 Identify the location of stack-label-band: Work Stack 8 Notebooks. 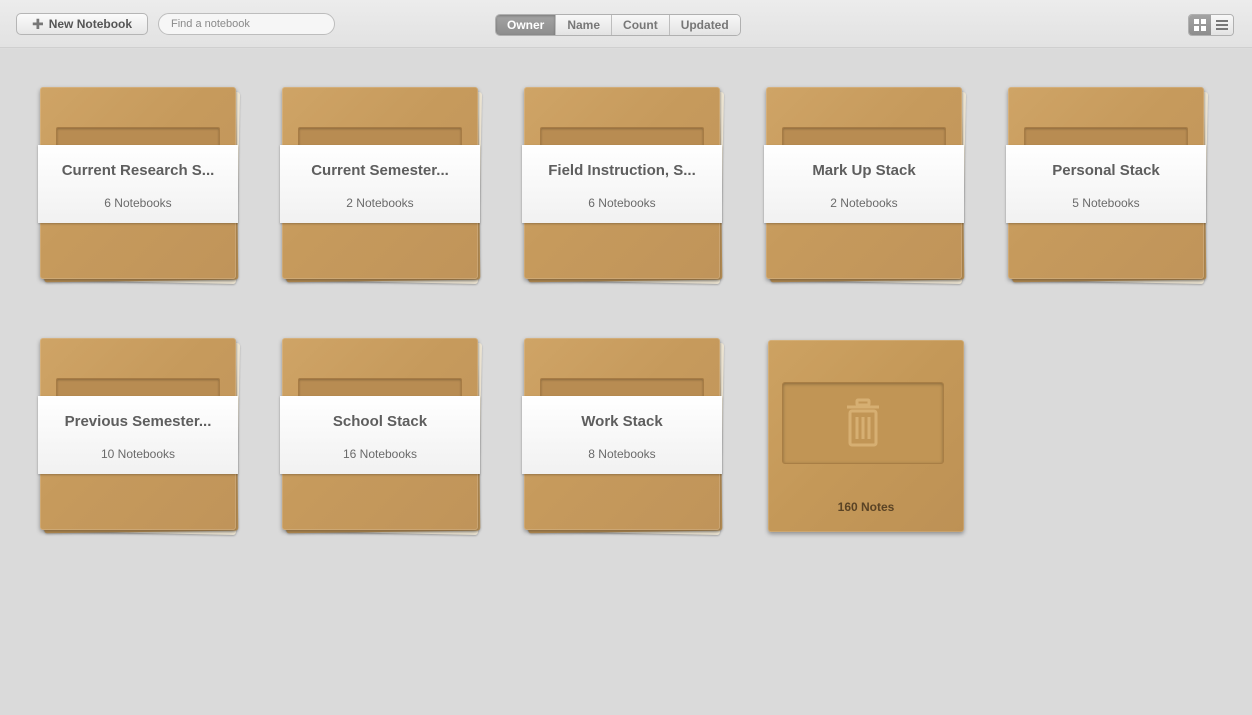
(622, 435).